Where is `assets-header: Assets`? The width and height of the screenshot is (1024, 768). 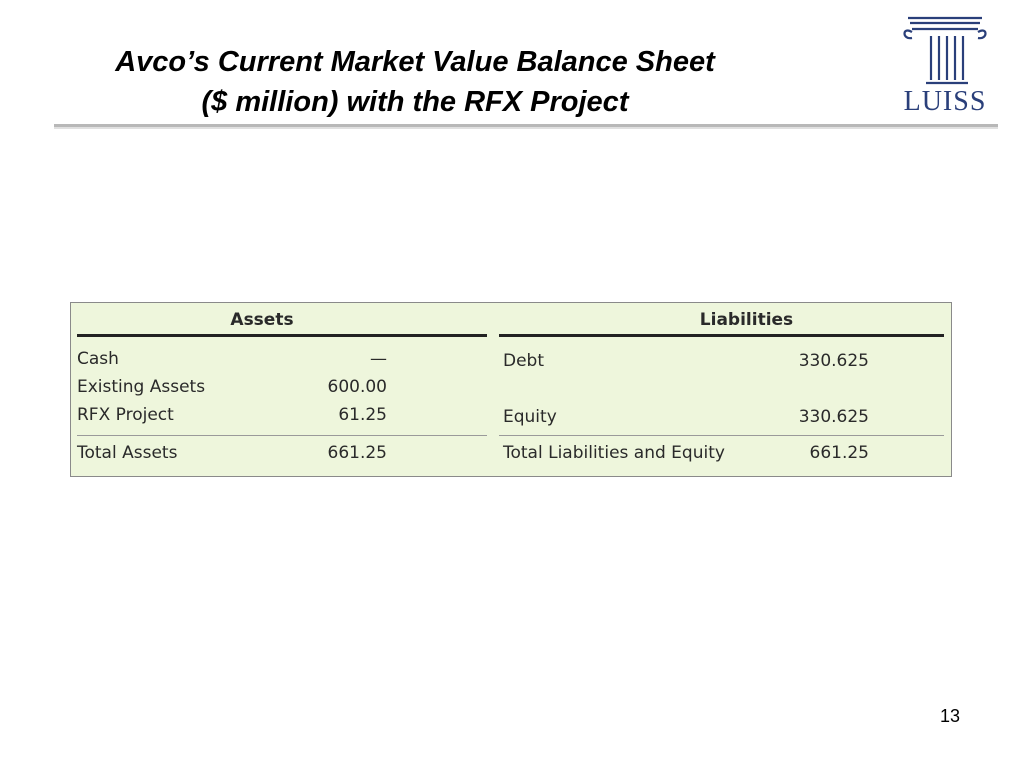 assets-header: Assets is located at coordinates (282, 320).